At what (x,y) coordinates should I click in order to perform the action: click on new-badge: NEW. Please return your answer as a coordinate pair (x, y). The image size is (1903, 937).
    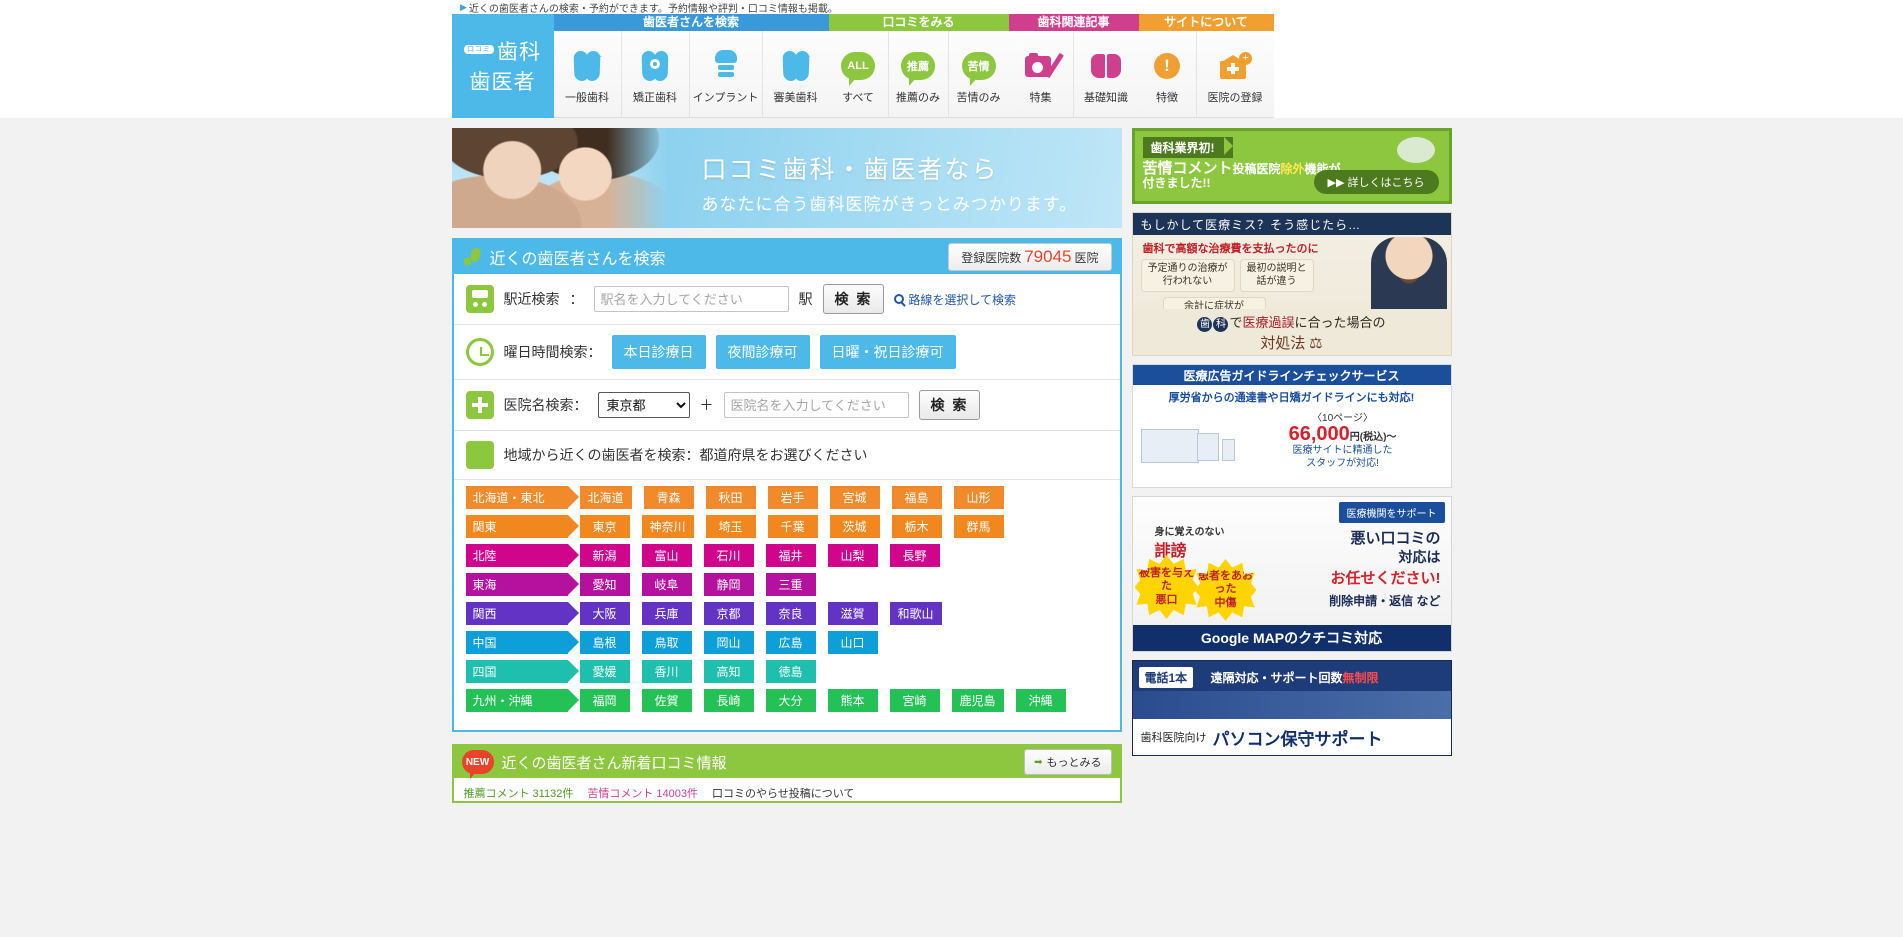
    Looking at the image, I should click on (477, 764).